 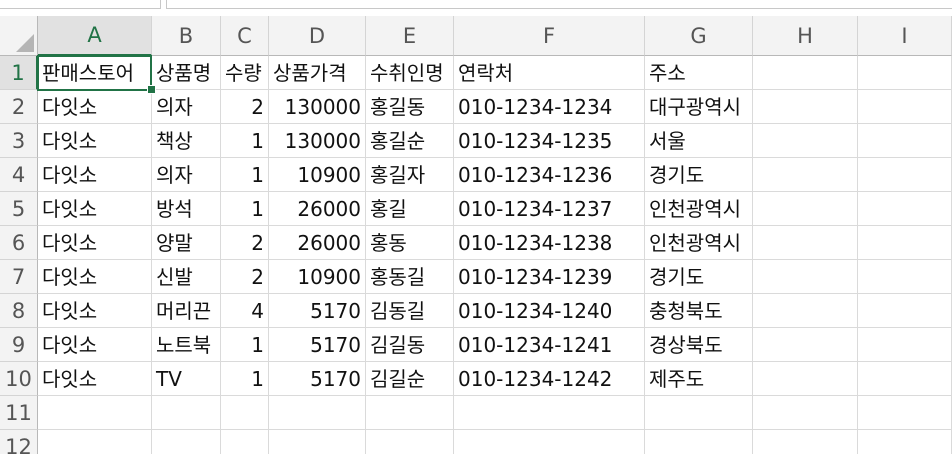 What do you see at coordinates (19, 277) in the screenshot?
I see `row-header-7: 7` at bounding box center [19, 277].